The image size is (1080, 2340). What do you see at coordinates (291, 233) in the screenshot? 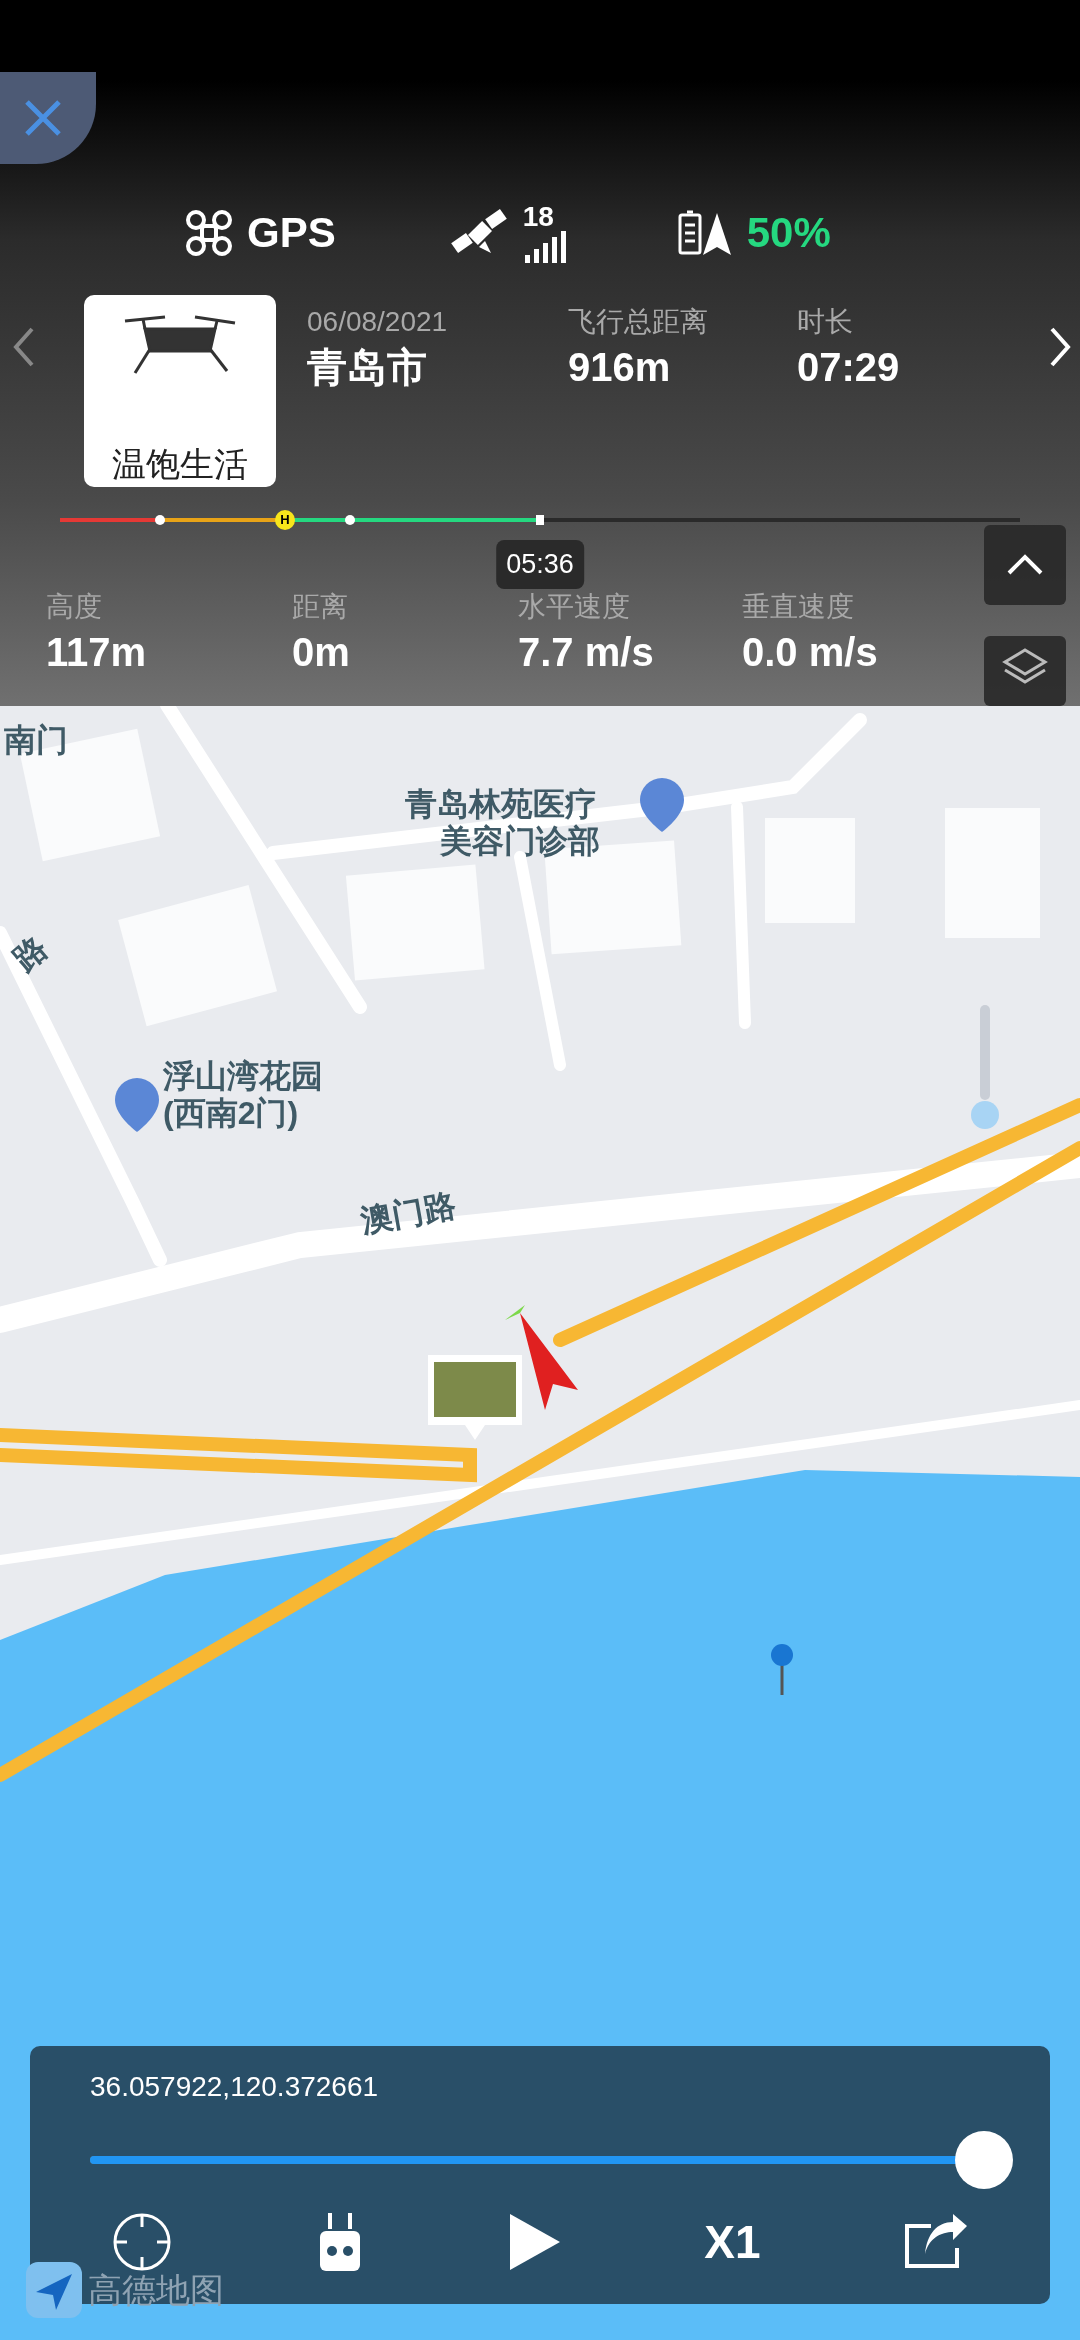
I see `gps-label: GPS` at bounding box center [291, 233].